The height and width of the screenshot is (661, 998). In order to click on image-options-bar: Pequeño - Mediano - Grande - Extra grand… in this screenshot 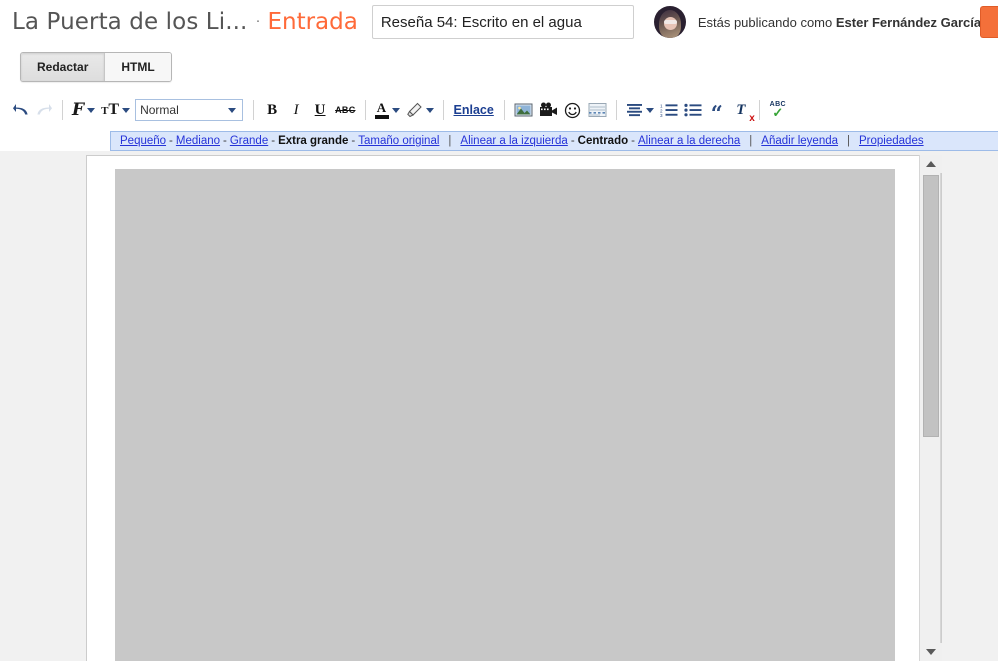, I will do `click(554, 141)`.